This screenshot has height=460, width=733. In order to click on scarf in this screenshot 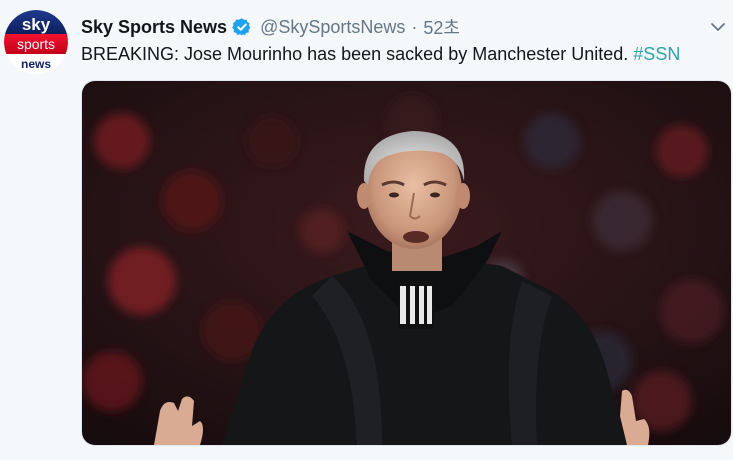, I will do `click(416, 305)`.